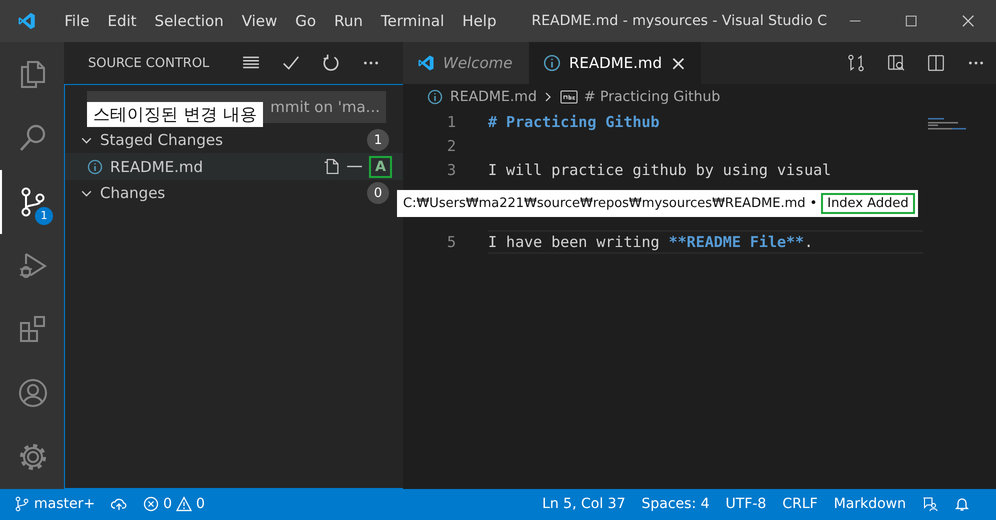  Describe the element at coordinates (331, 63) in the screenshot. I see `refresh-icon` at that location.